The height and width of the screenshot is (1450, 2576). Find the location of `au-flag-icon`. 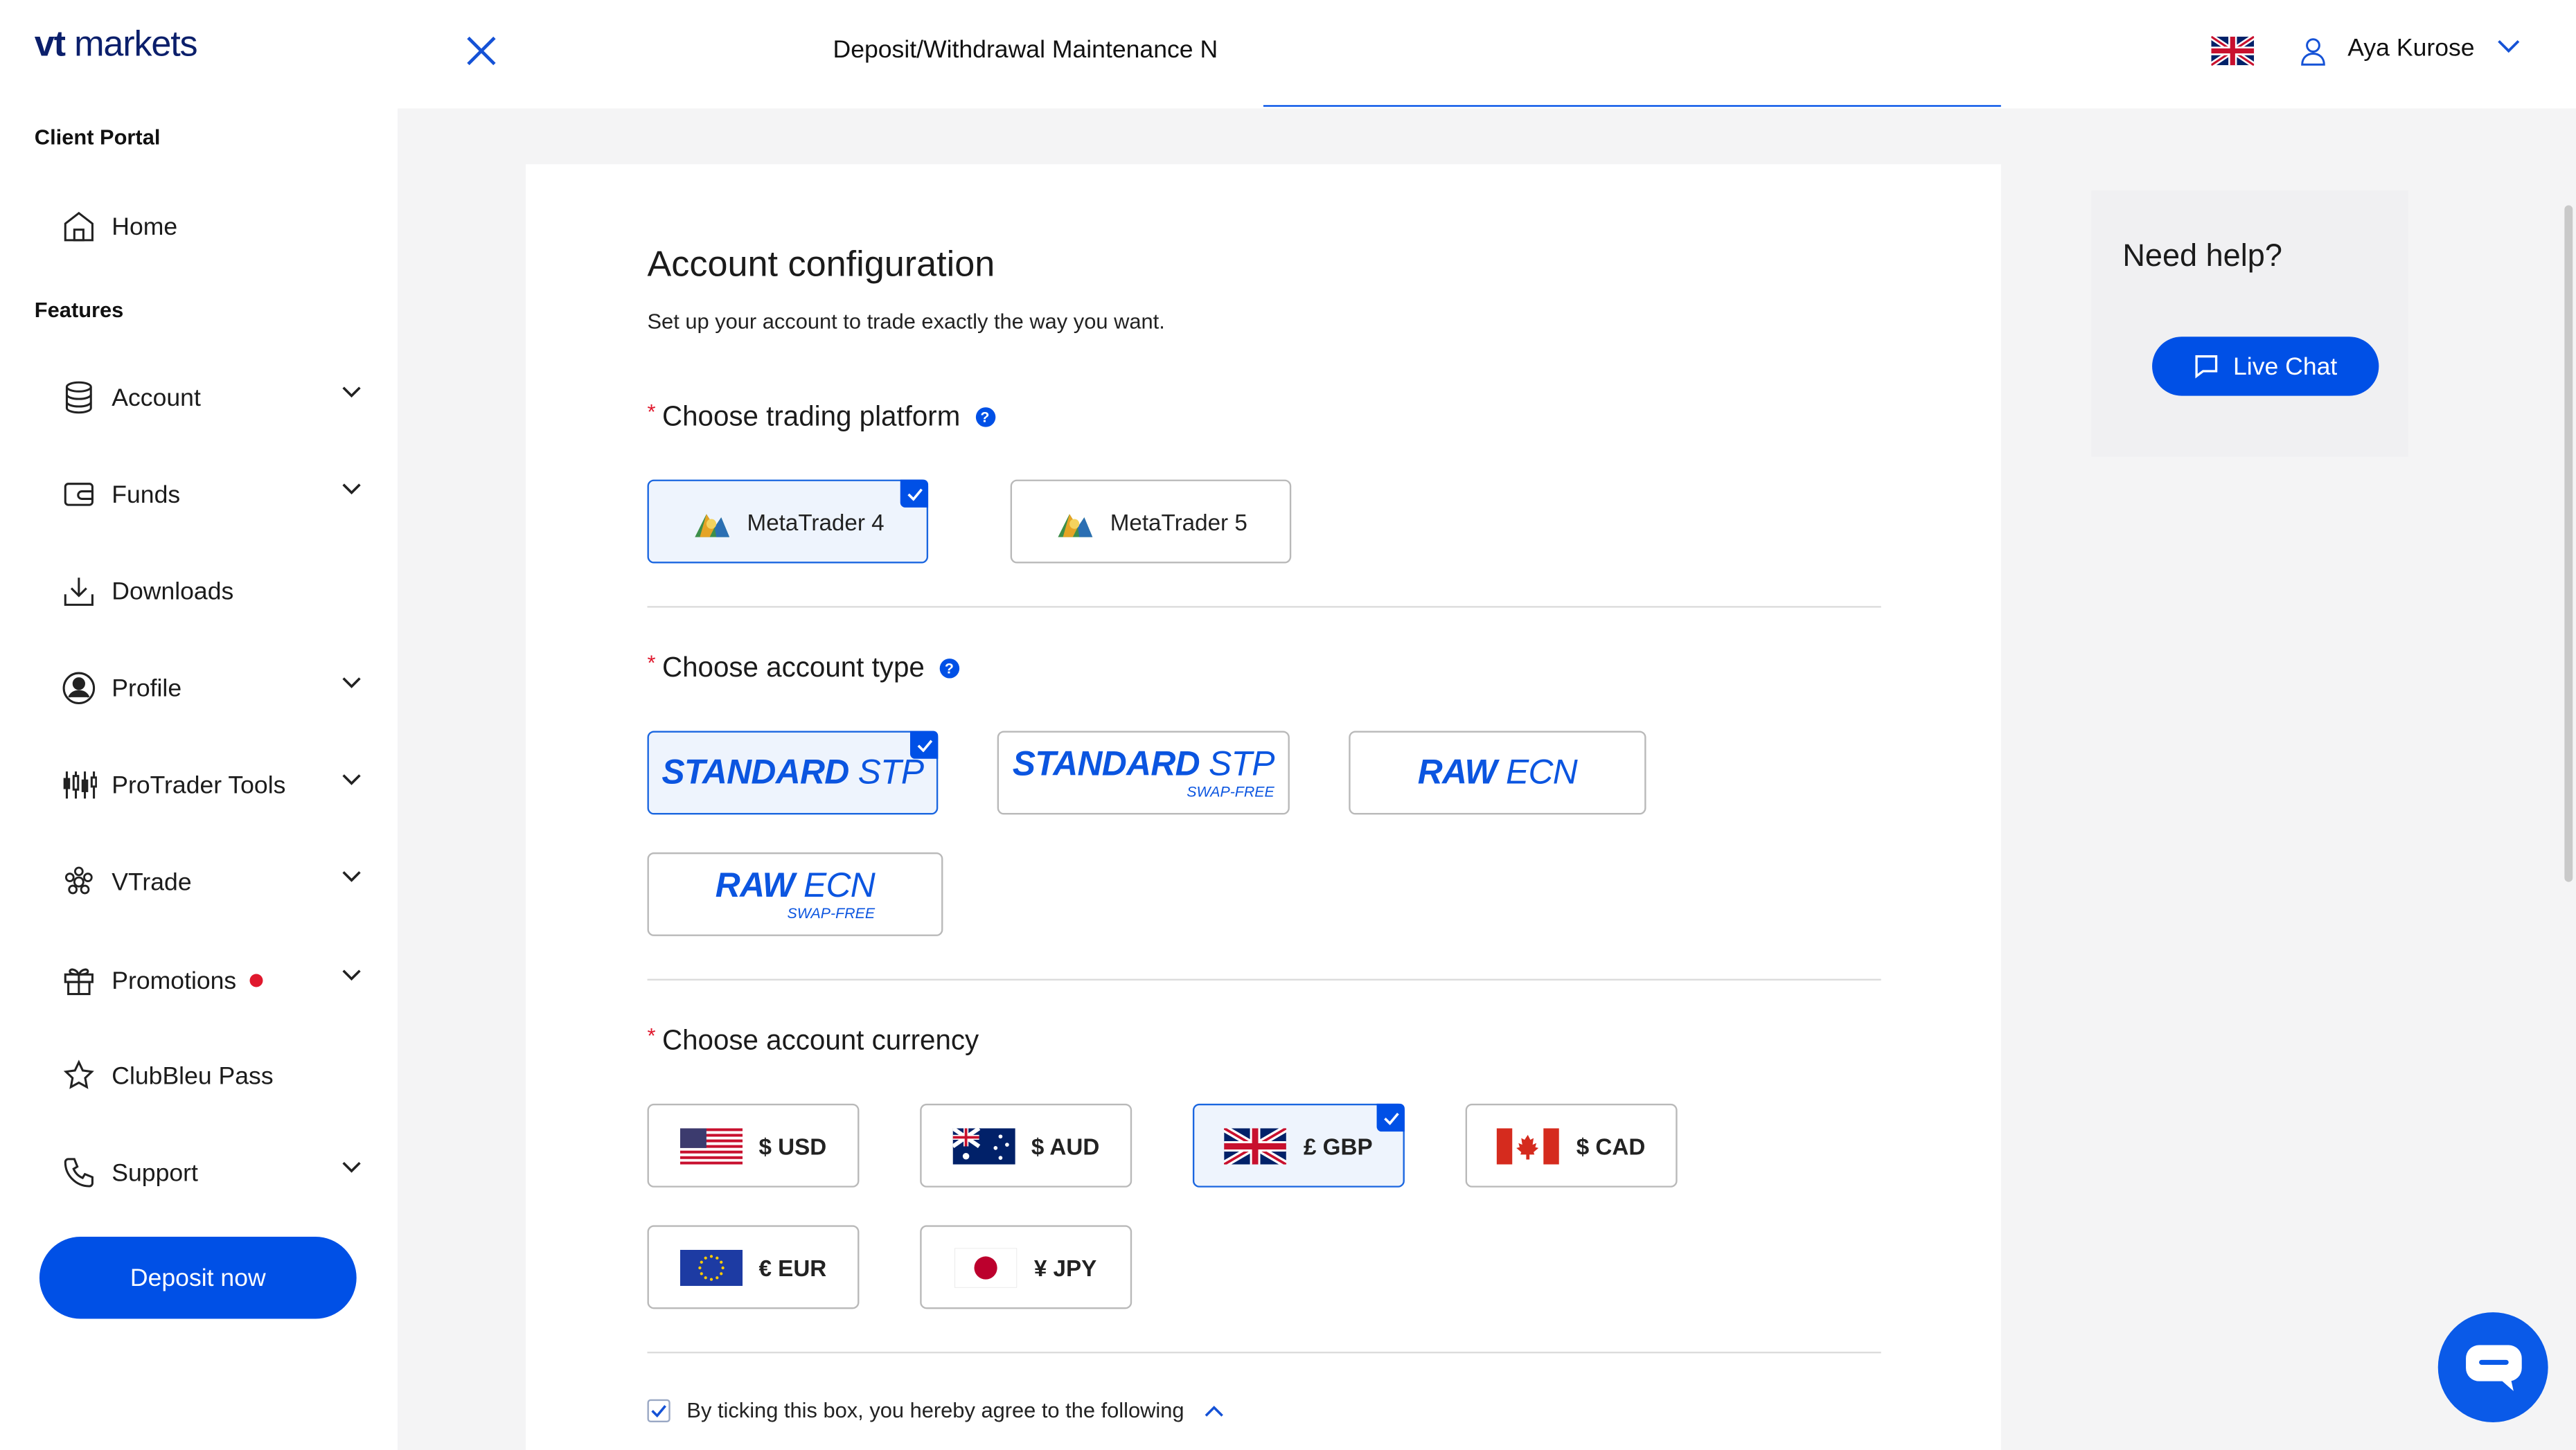

au-flag-icon is located at coordinates (983, 1145).